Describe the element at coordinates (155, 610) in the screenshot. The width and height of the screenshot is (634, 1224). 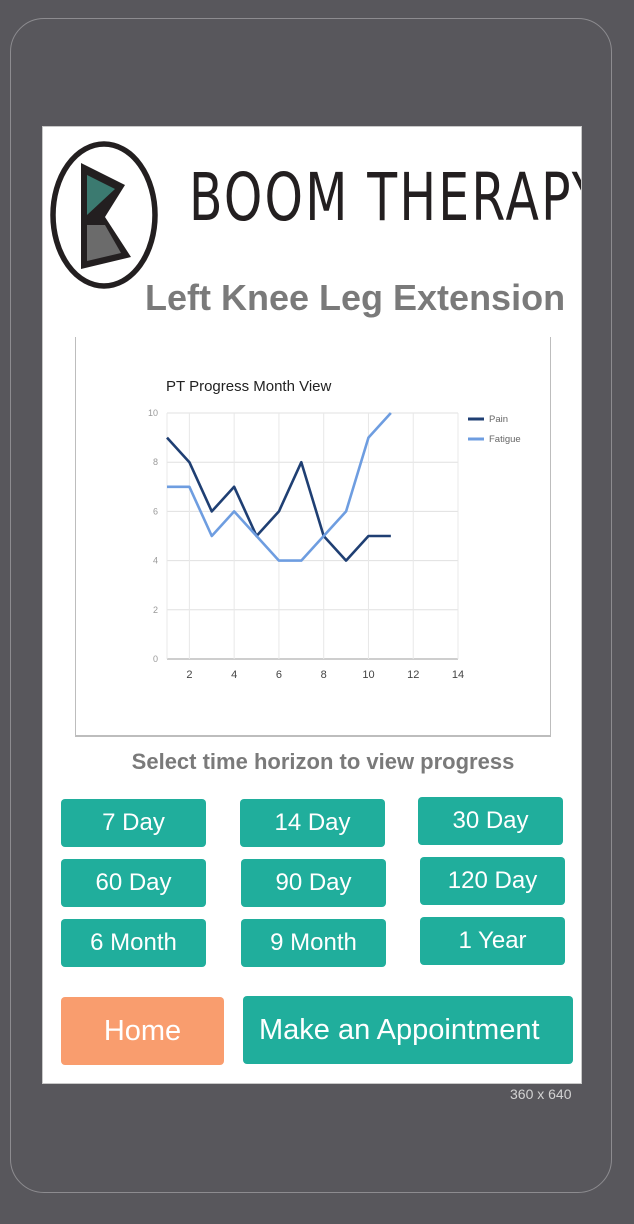
I see `y-tick-label: 2` at that location.